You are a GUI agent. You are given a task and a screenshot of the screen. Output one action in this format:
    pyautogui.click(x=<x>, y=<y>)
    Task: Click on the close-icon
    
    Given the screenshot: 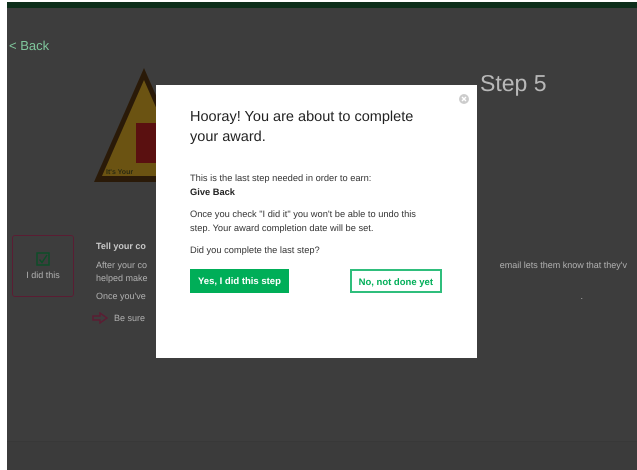 What is the action you would take?
    pyautogui.click(x=464, y=99)
    